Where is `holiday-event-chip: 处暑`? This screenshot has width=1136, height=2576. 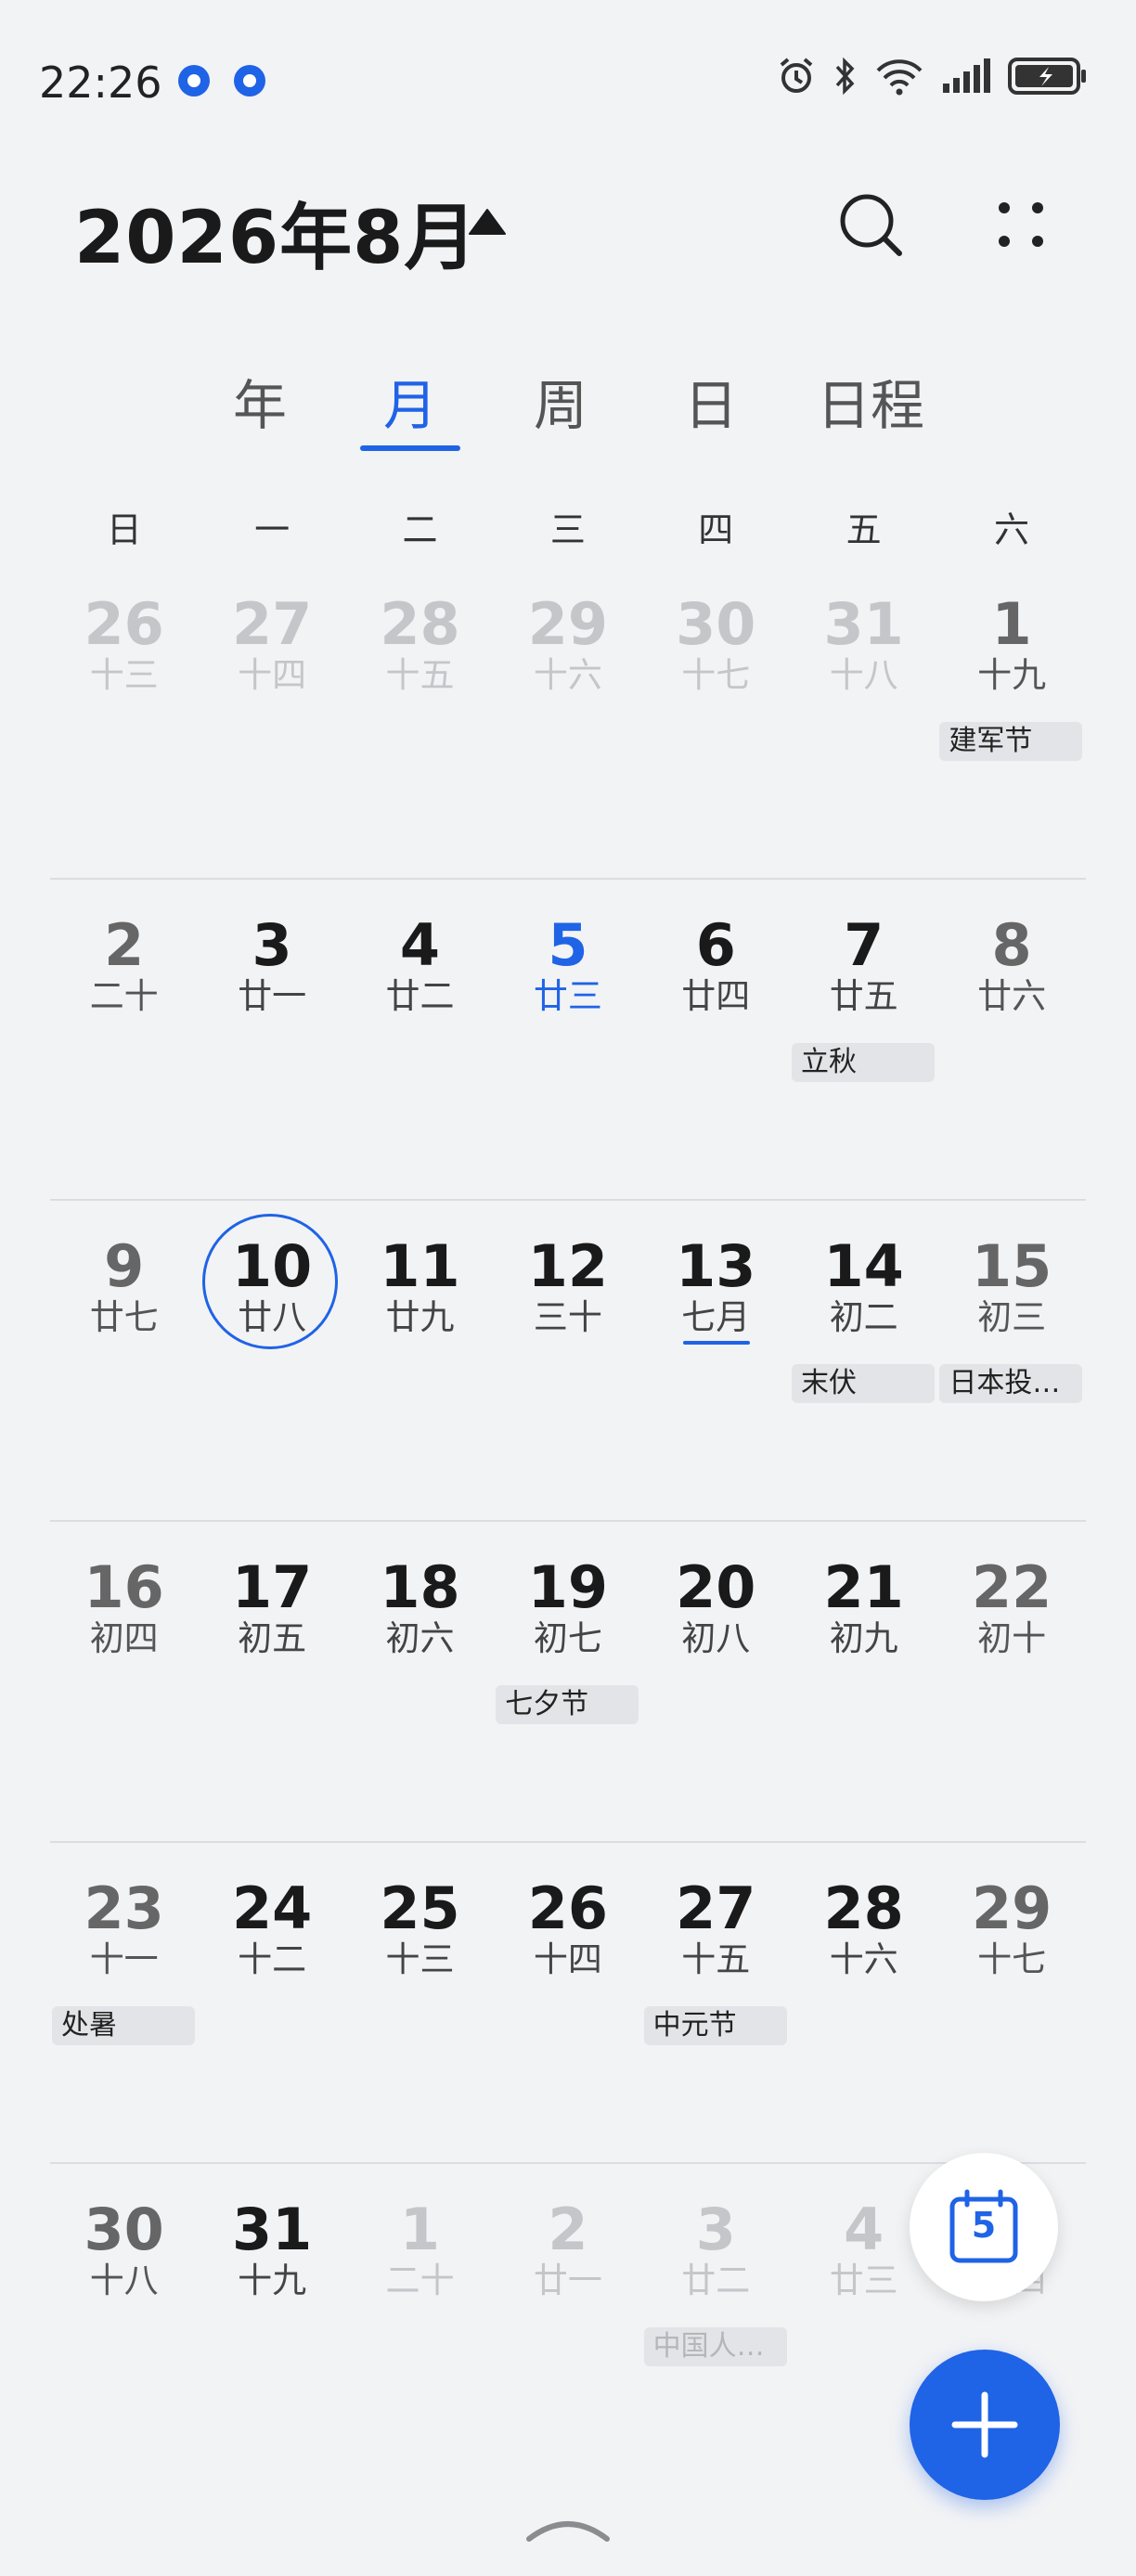 holiday-event-chip: 处暑 is located at coordinates (123, 2026).